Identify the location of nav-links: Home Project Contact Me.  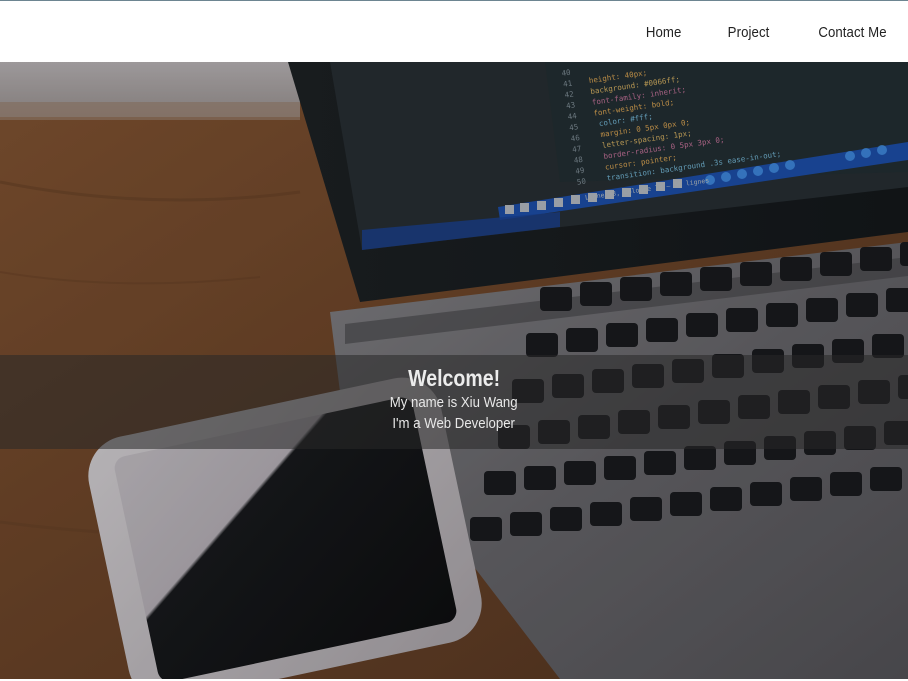
(764, 32).